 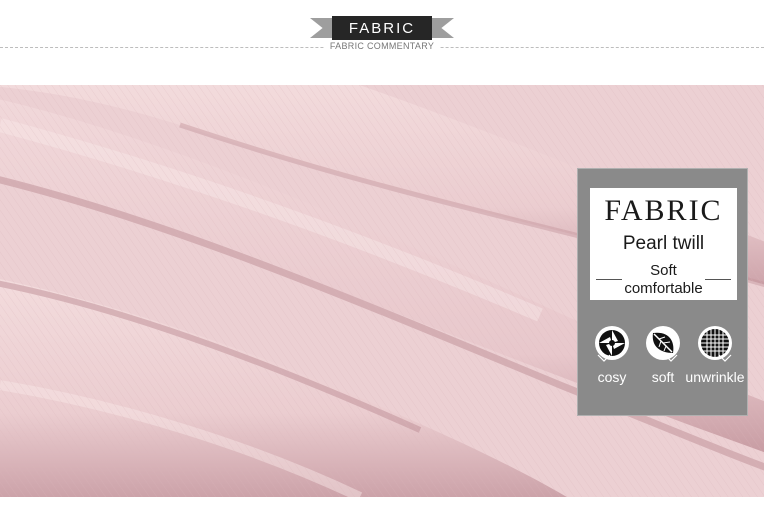 What do you see at coordinates (612, 344) in the screenshot?
I see `aperture-icon` at bounding box center [612, 344].